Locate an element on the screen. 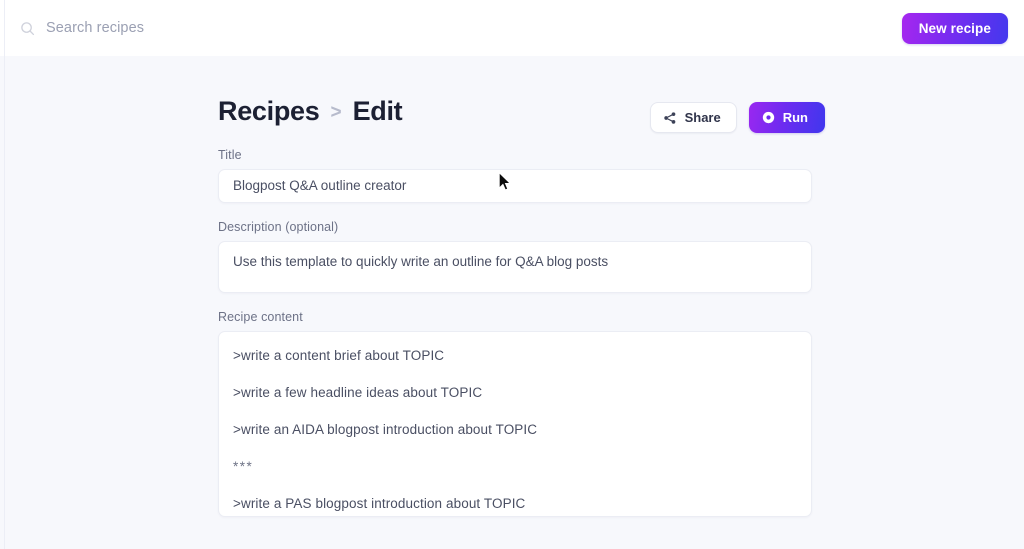 The width and height of the screenshot is (1024, 549). sidebar-edge-divider is located at coordinates (4, 274).